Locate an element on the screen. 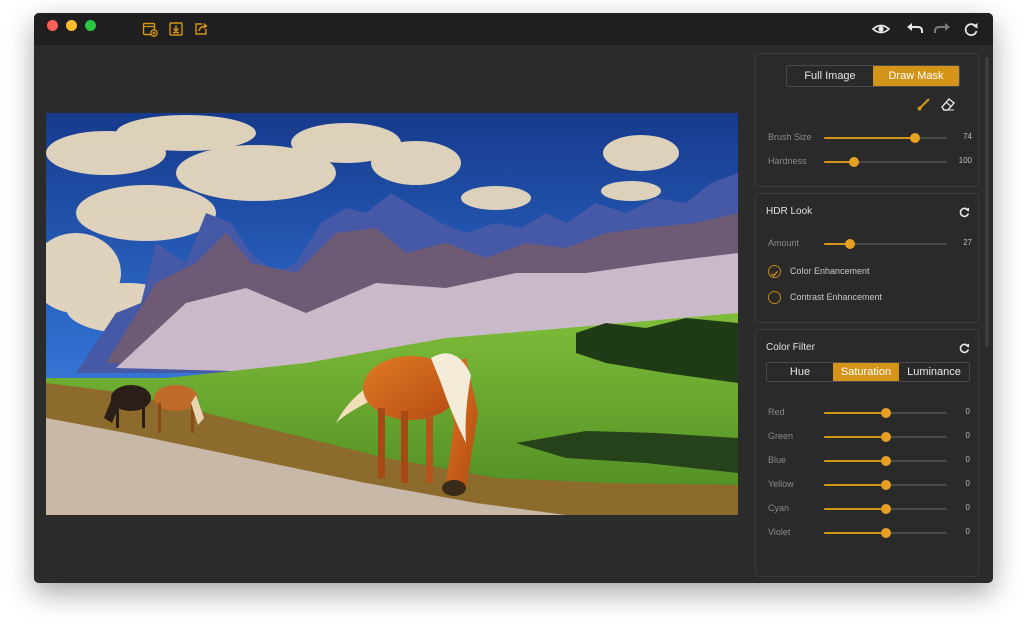 Image resolution: width=1024 pixels, height=628 pixels. sidebar-scrollbar is located at coordinates (987, 202).